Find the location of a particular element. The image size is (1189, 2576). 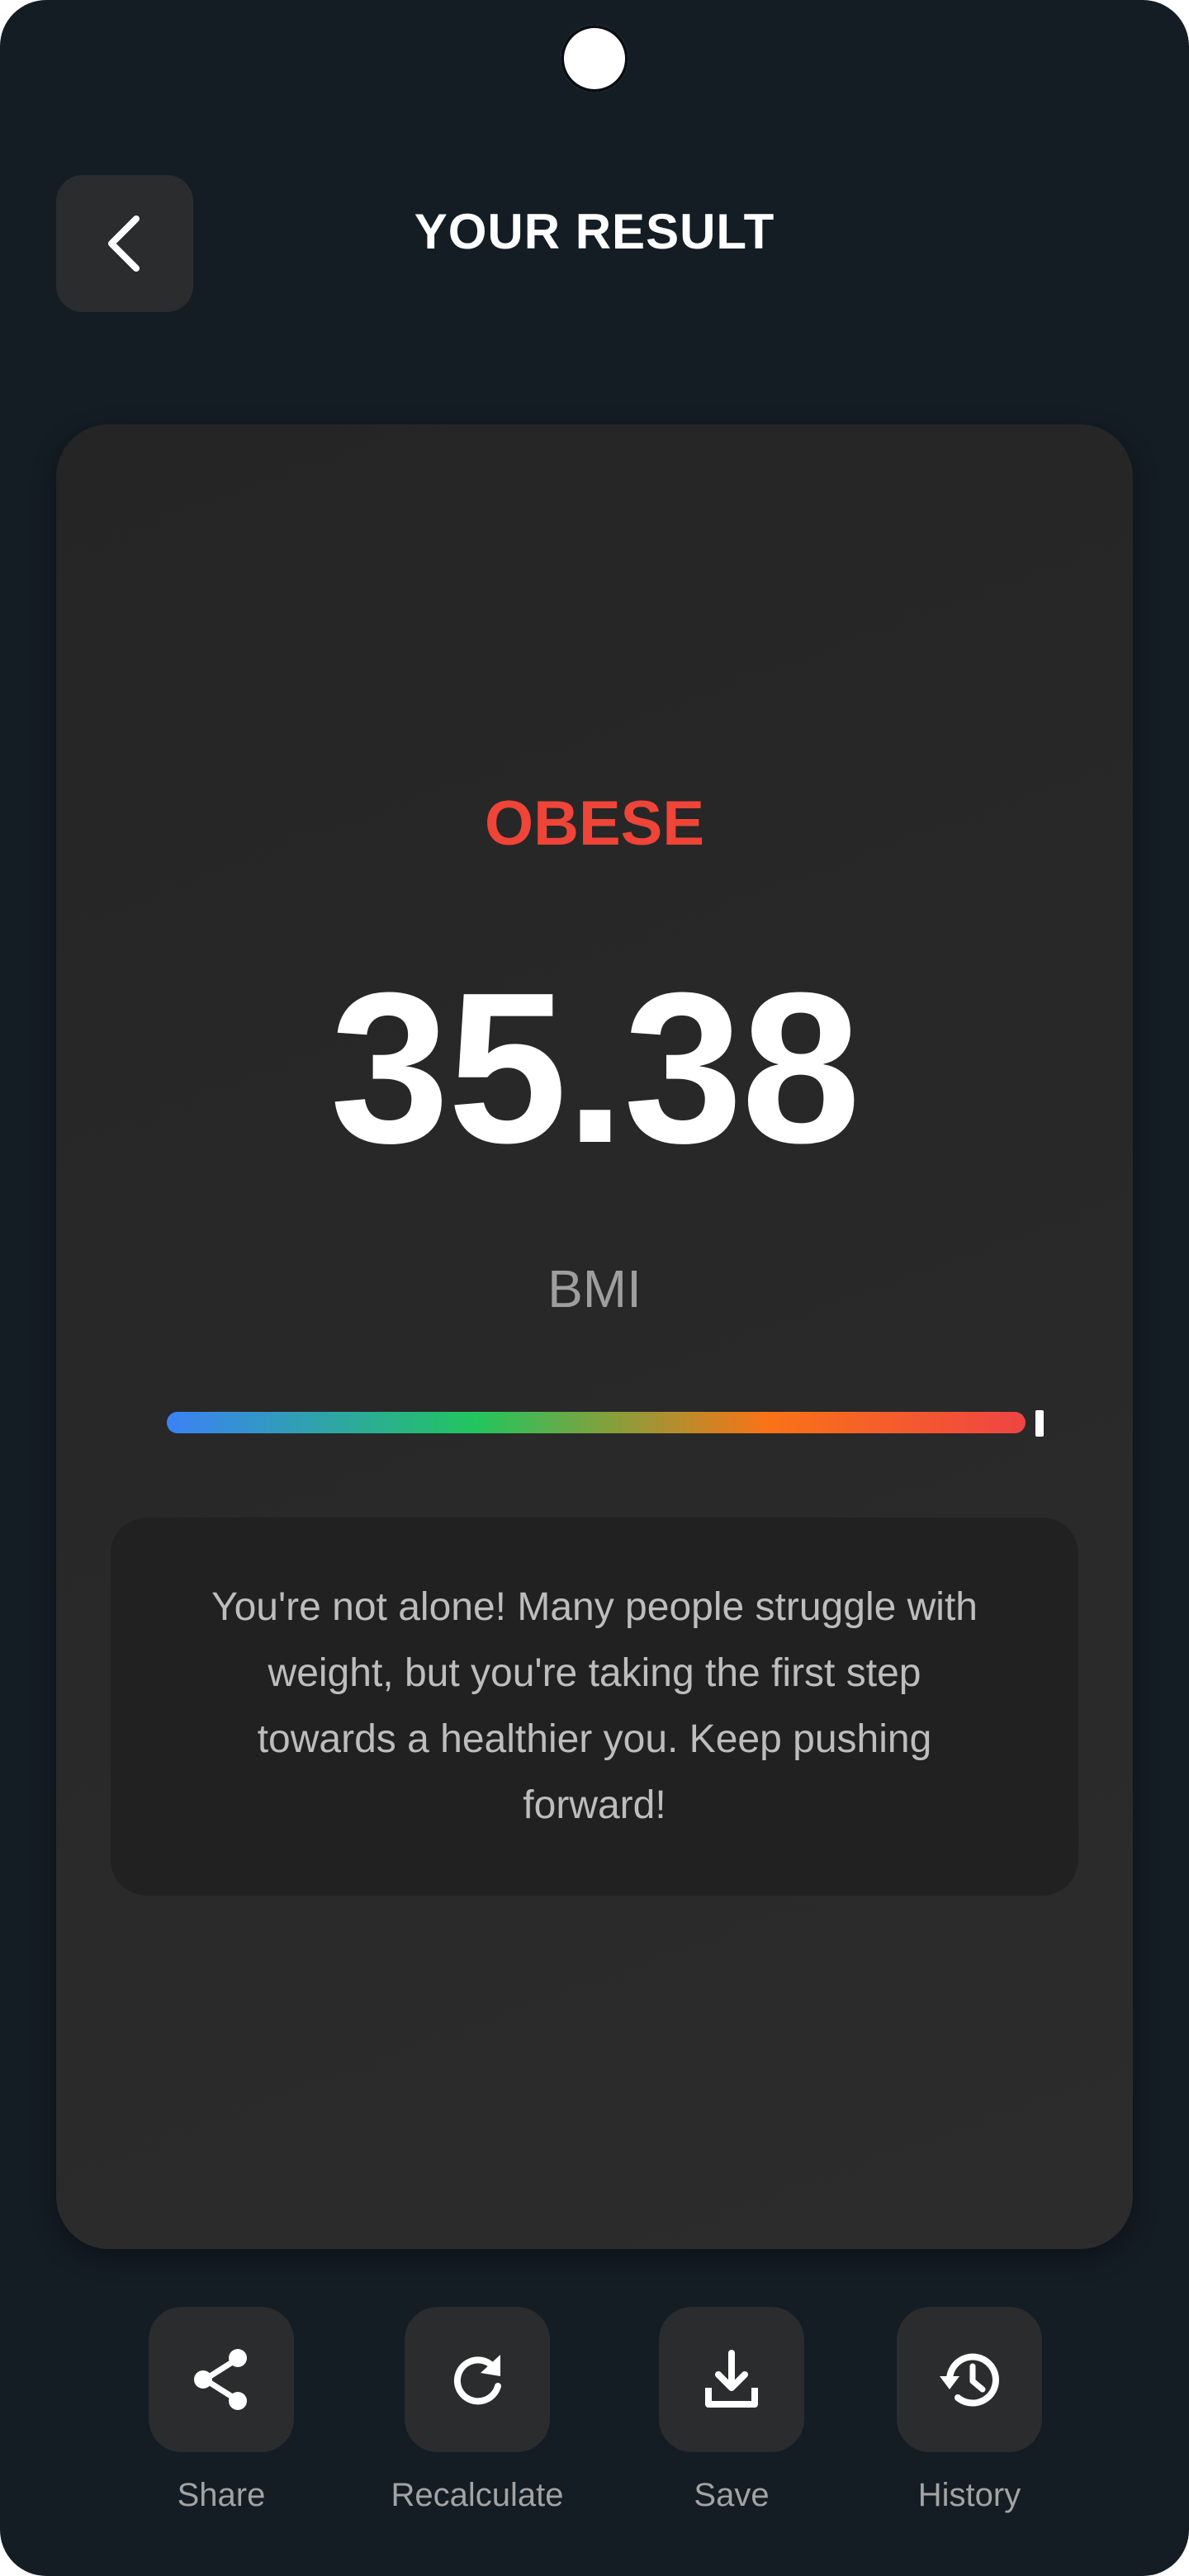

bmi-category: OBESE is located at coordinates (594, 823).